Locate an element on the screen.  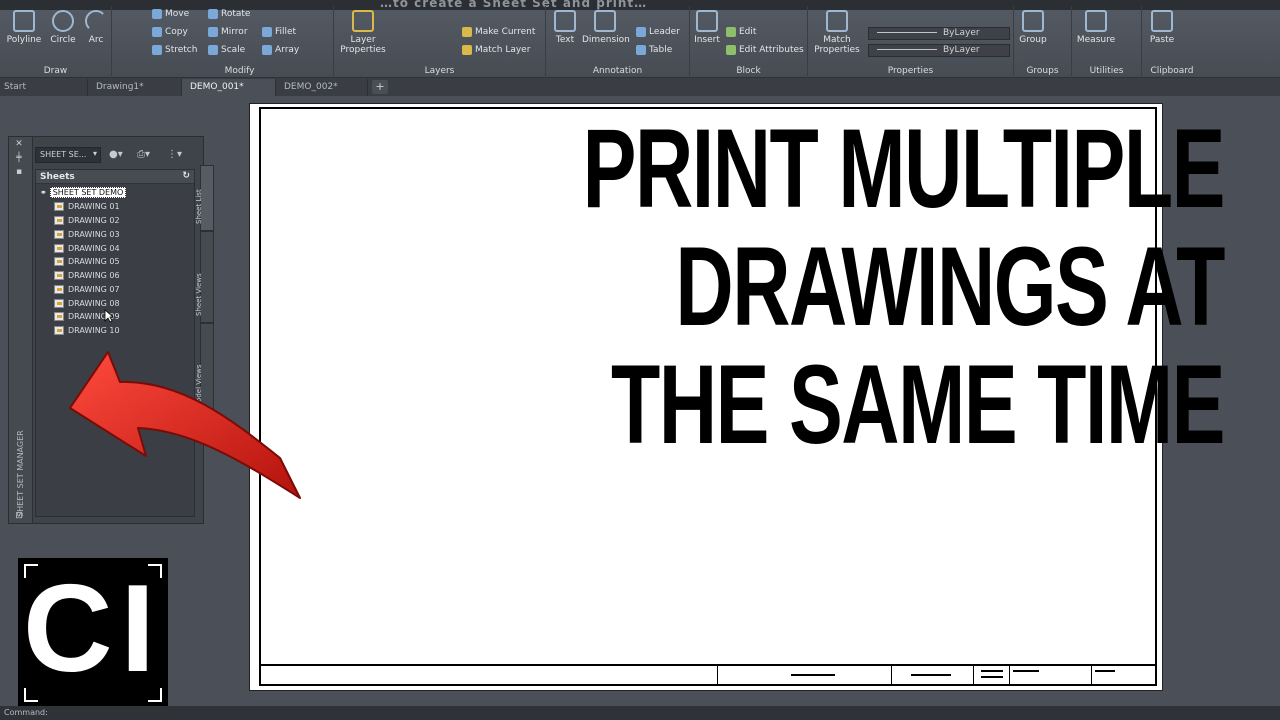
logo-text: CI is located at coordinates (93, 629).